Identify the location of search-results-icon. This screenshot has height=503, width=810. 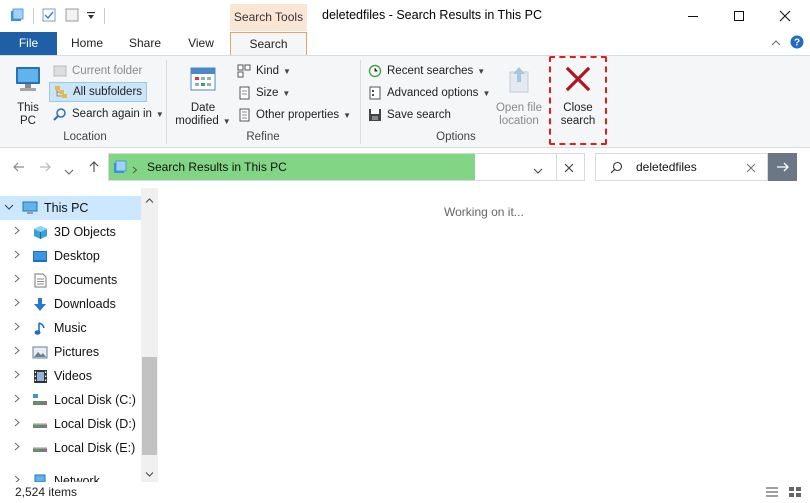
(120, 168).